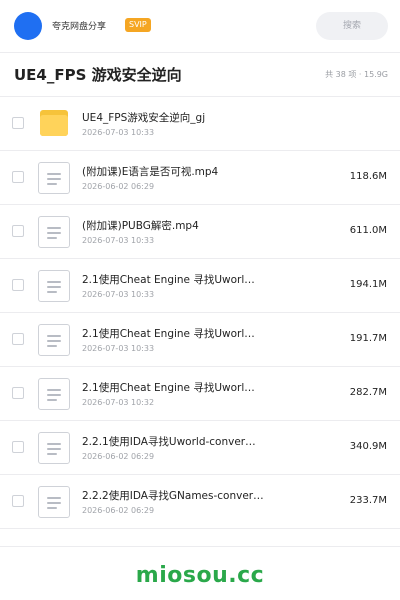  I want to click on search-button: 搜索, so click(352, 26).